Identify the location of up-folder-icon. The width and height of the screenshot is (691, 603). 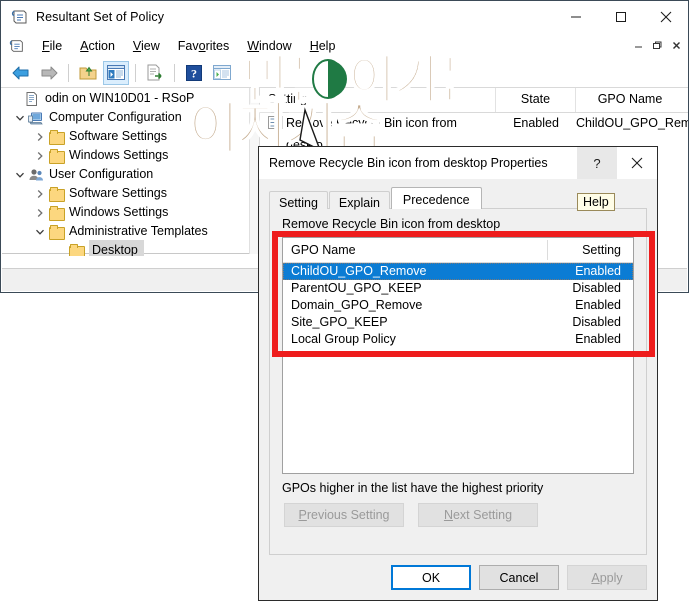
(88, 73).